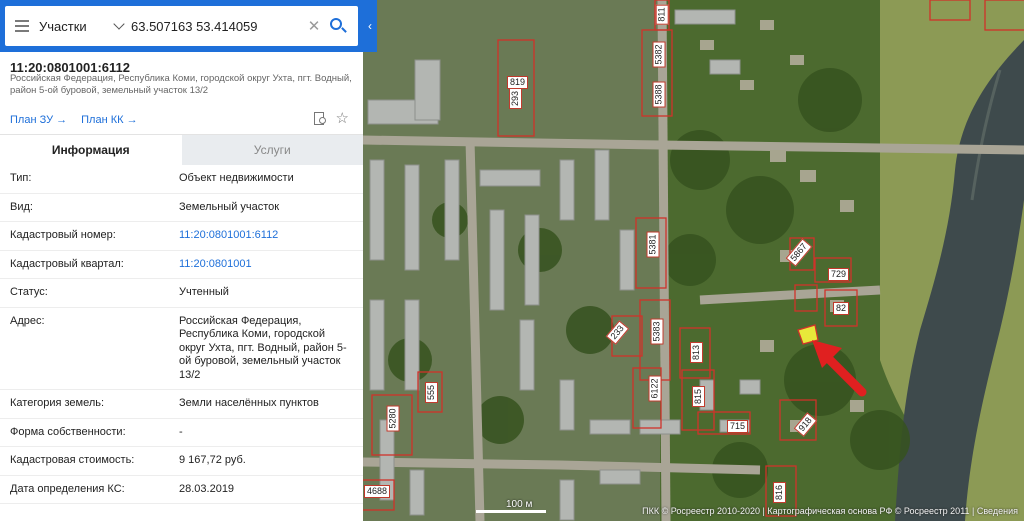 The image size is (1024, 521). I want to click on property-row: Форма собственности: -, so click(181, 433).